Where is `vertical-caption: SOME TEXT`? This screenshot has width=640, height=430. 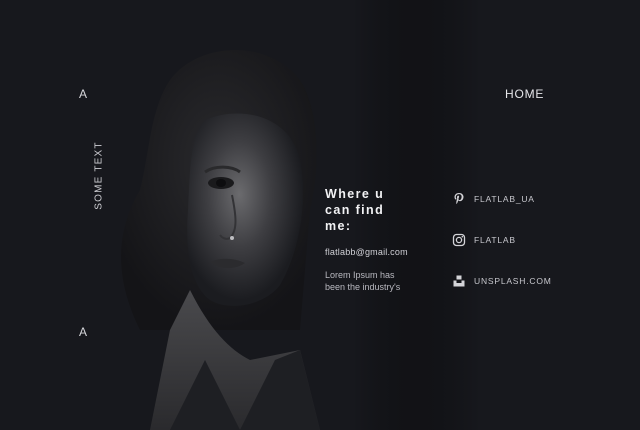
vertical-caption: SOME TEXT is located at coordinates (99, 175).